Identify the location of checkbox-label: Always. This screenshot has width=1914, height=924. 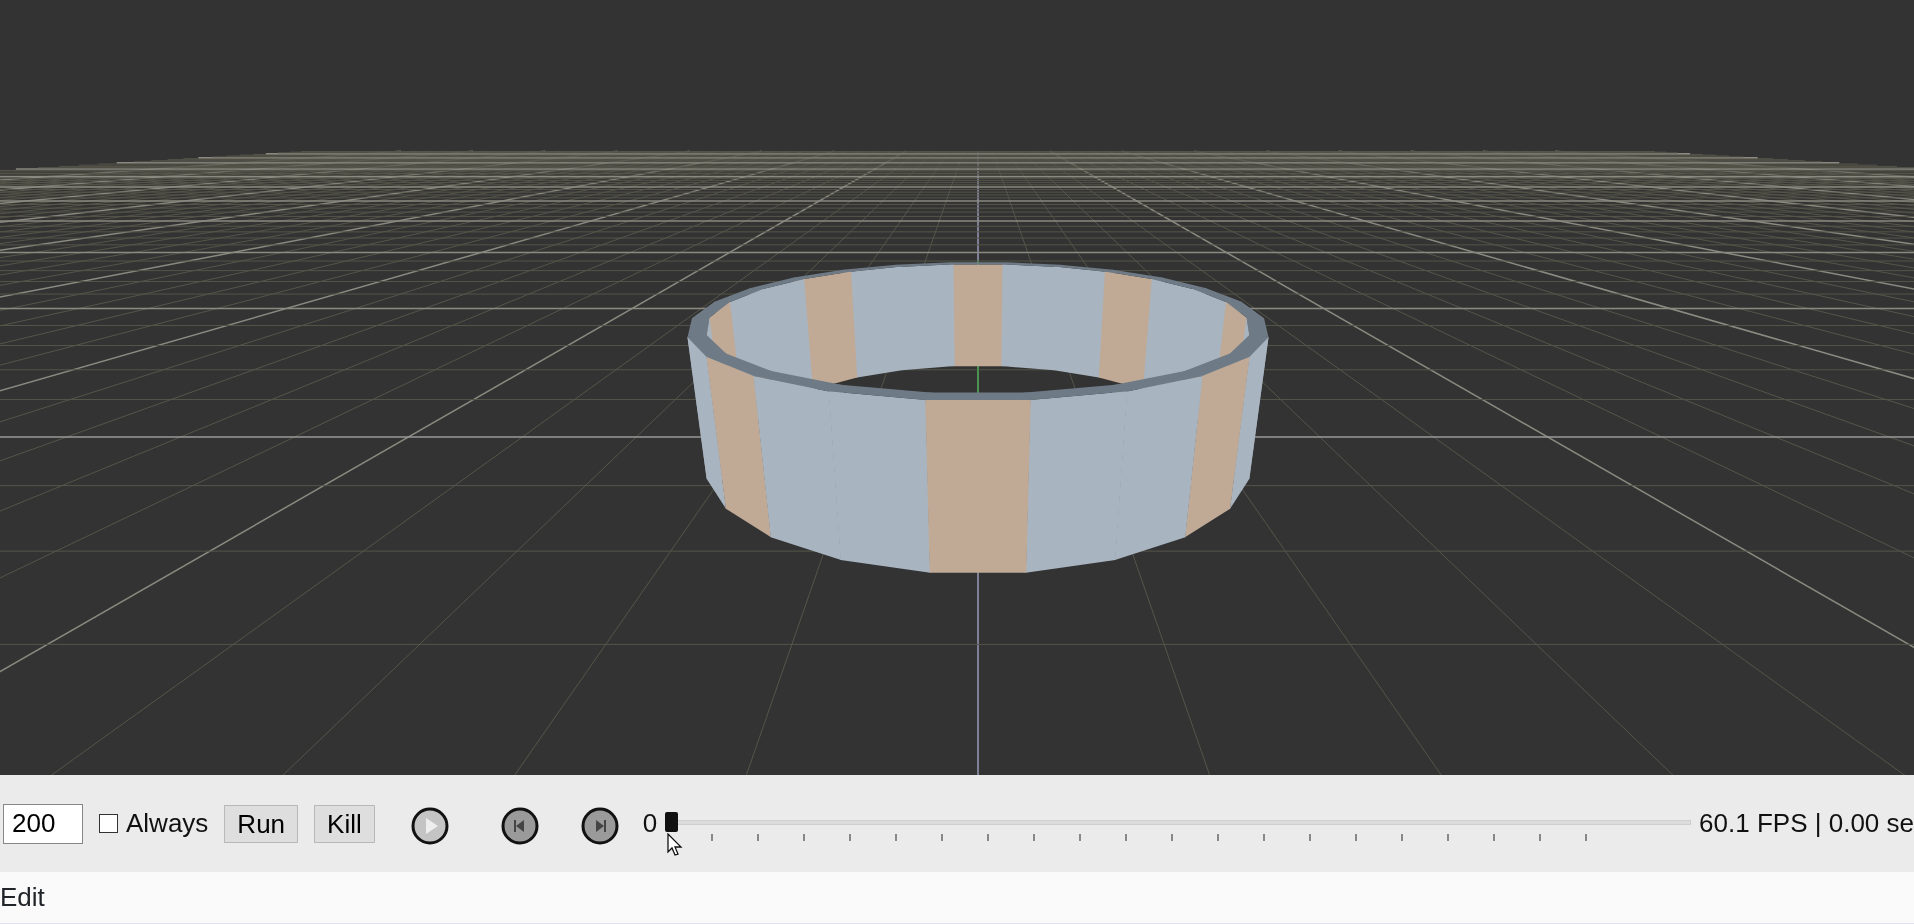
(167, 823).